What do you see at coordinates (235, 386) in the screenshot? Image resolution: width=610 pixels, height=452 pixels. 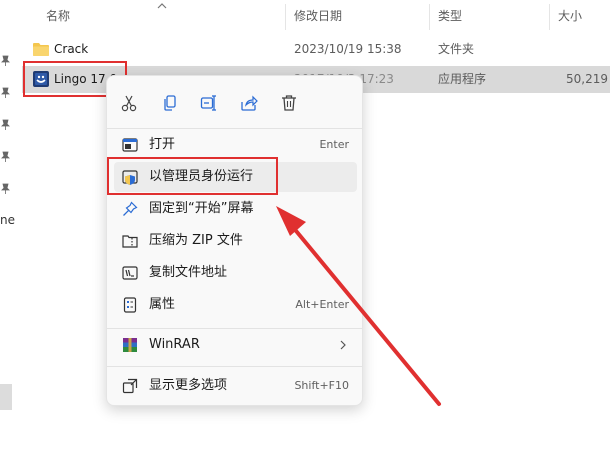 I see `menu-item-show-more-options: 显示更多选项 Shift+F10` at bounding box center [235, 386].